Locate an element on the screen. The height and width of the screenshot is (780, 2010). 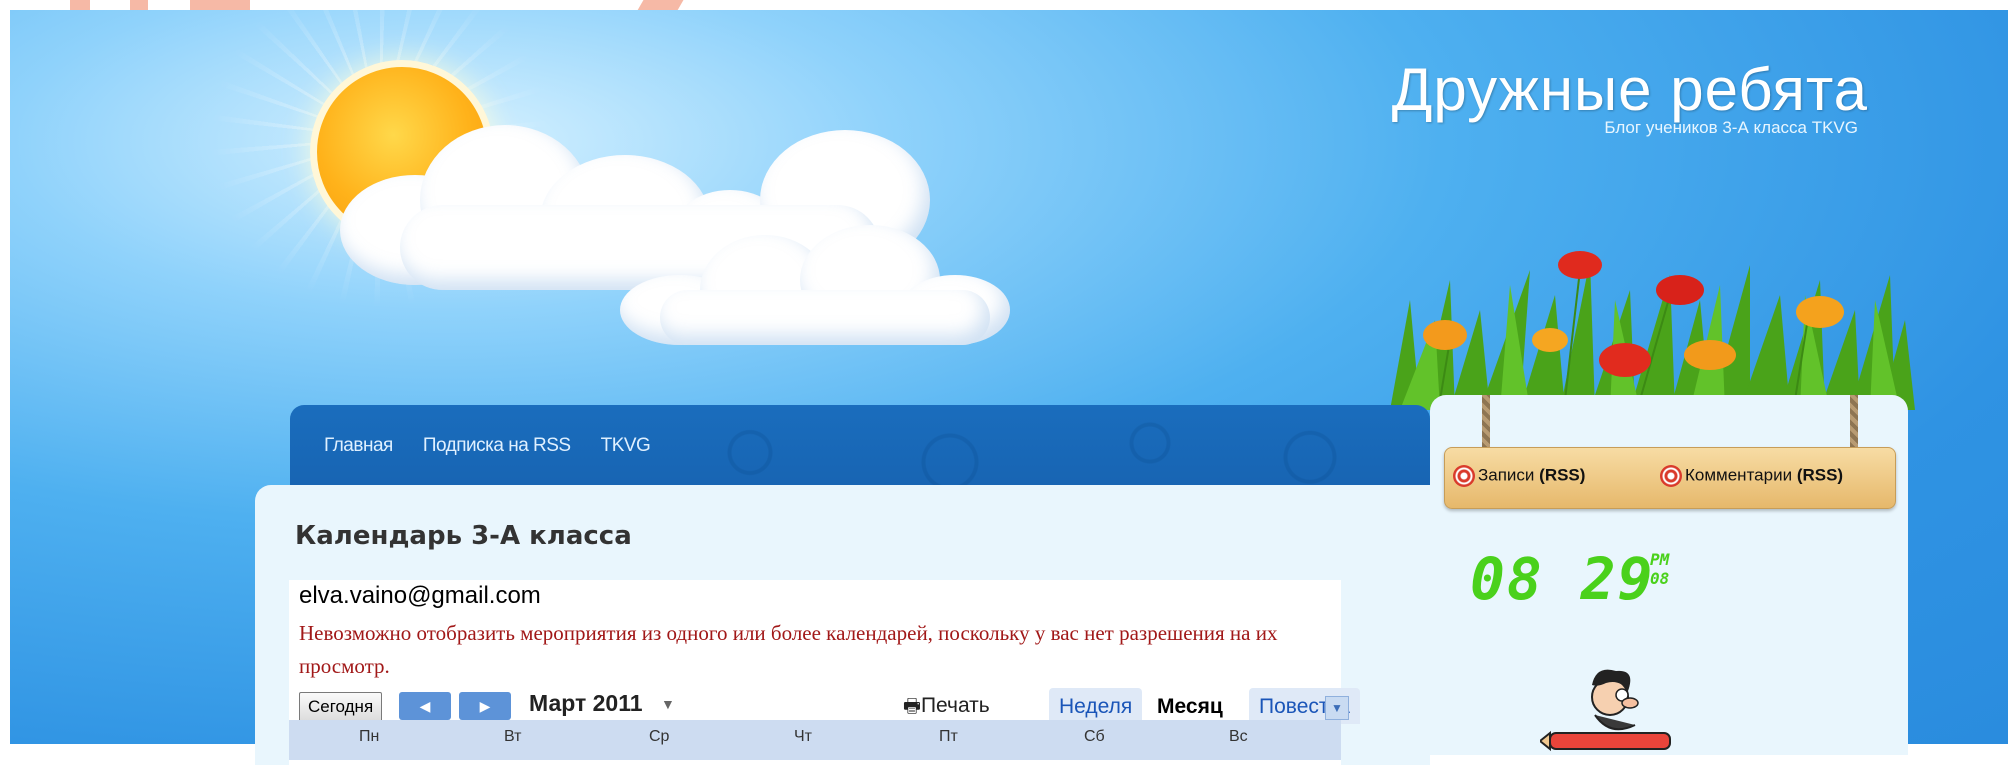
arrow-left-icon: ◀ is located at coordinates (425, 706).